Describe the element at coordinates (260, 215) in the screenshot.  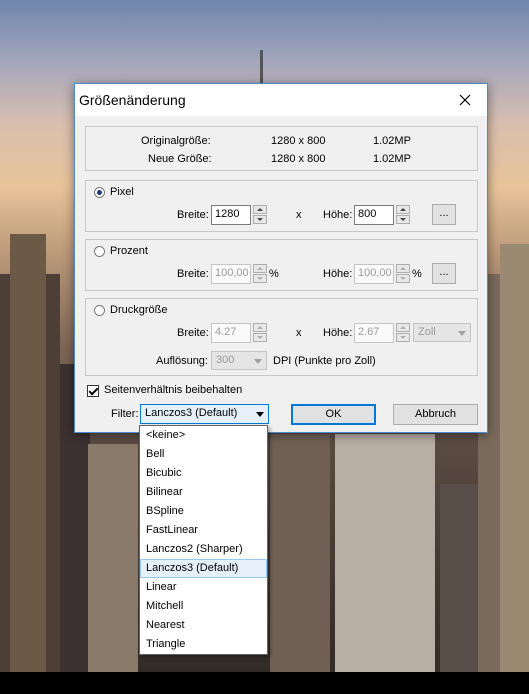
I see `pixel-width-spinner` at that location.